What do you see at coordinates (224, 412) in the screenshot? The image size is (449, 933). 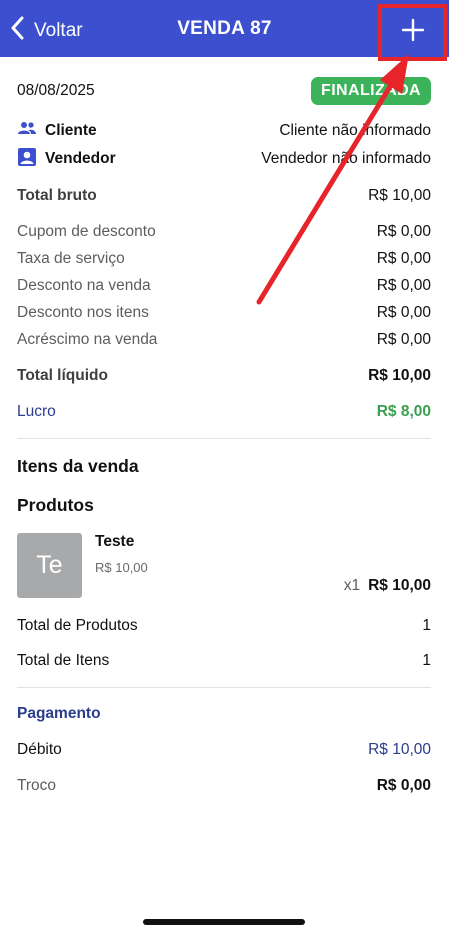 I see `lucro-row: Lucro R$ 8,00` at bounding box center [224, 412].